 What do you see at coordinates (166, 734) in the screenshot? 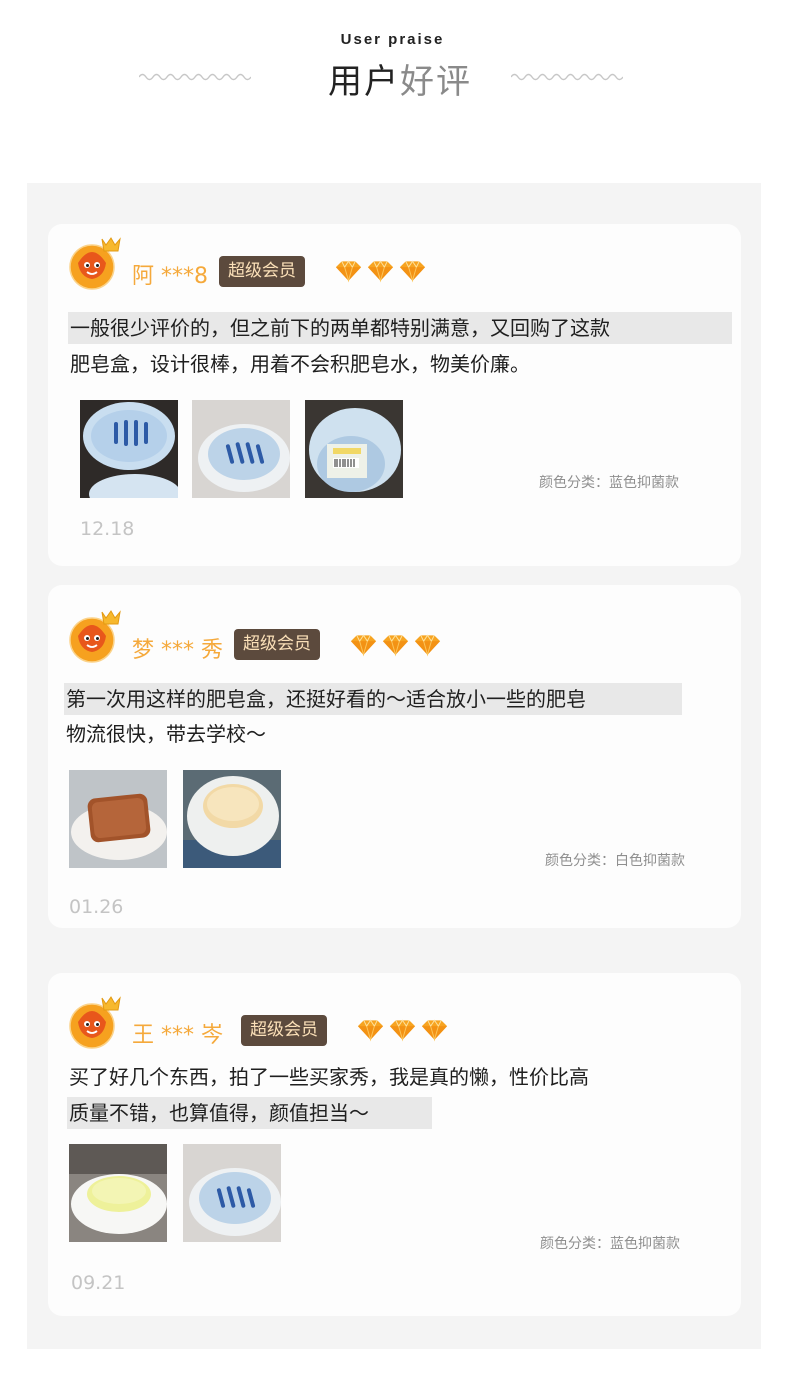
I see `review-text-line: 物流很快，带去学校～` at bounding box center [166, 734].